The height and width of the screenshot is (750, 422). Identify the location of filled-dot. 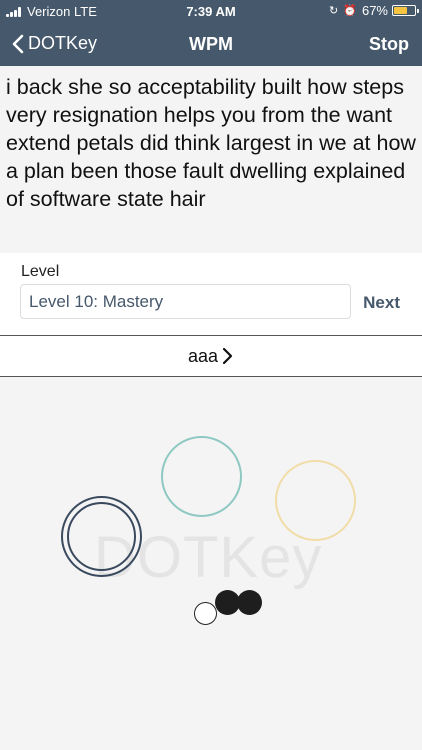
(249, 602).